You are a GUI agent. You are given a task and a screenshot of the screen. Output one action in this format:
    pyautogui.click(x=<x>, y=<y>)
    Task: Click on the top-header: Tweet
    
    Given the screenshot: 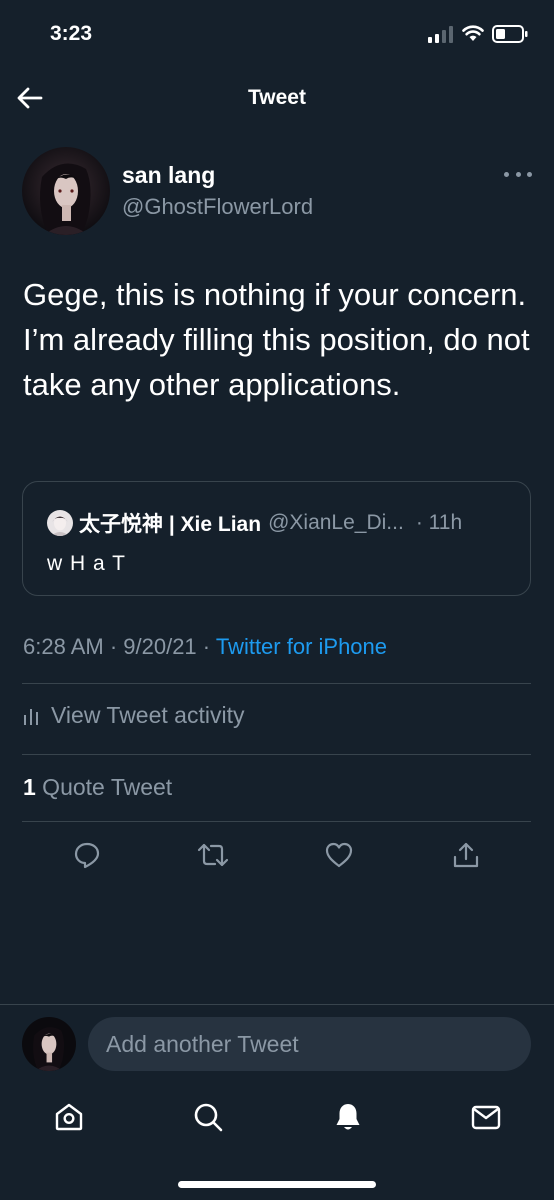 What is the action you would take?
    pyautogui.click(x=277, y=99)
    